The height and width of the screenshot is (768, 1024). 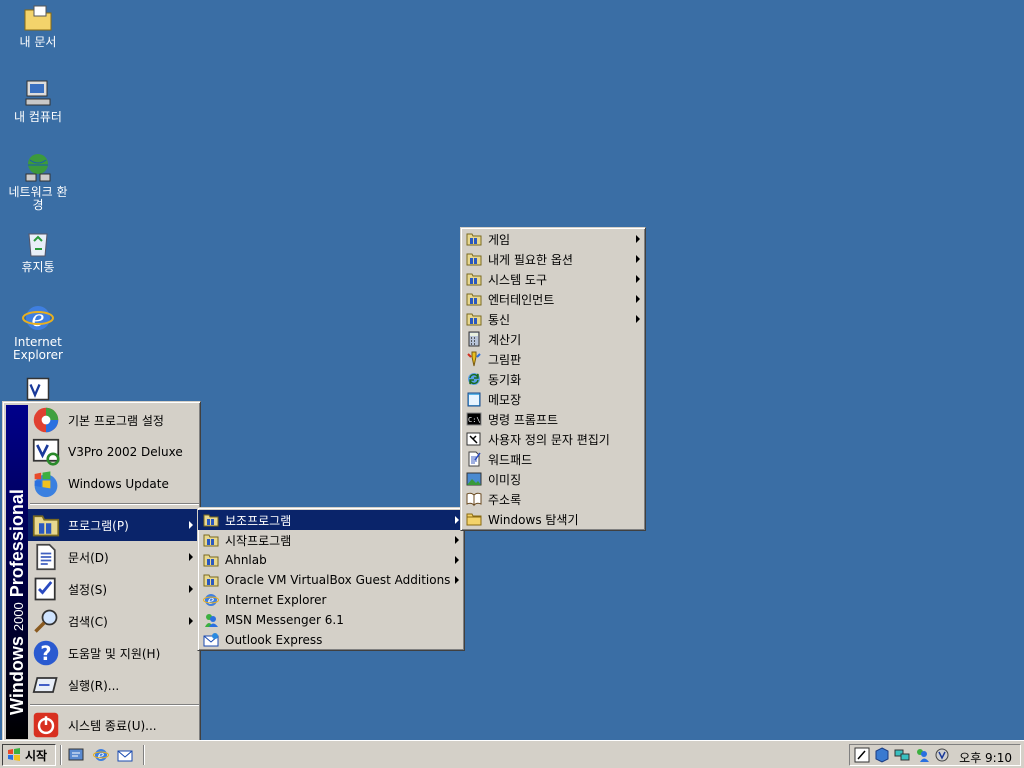 What do you see at coordinates (942, 755) in the screenshot?
I see `v3-tray-icon` at bounding box center [942, 755].